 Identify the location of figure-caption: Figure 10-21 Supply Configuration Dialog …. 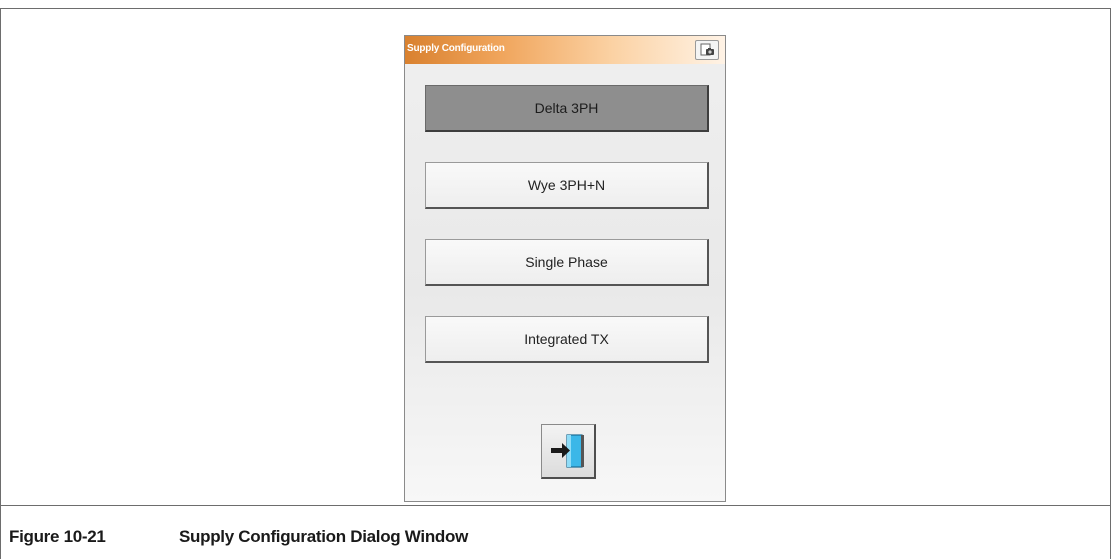
(238, 537).